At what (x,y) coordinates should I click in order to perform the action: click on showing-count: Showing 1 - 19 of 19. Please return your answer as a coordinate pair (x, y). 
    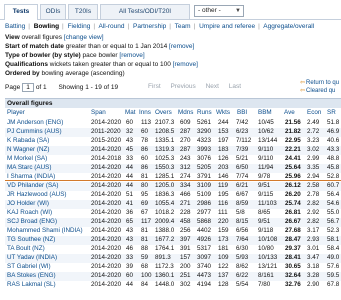
    Looking at the image, I should click on (88, 88).